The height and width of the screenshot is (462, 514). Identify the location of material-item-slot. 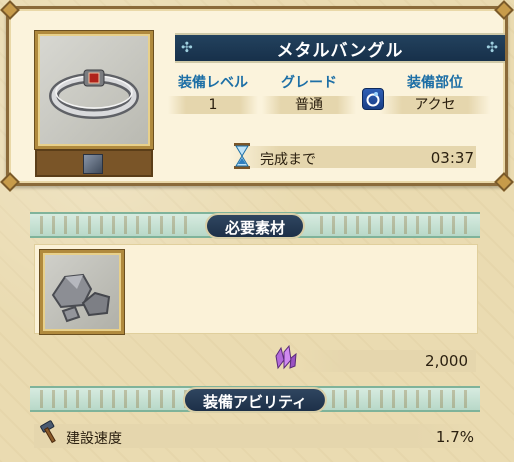
(82, 292).